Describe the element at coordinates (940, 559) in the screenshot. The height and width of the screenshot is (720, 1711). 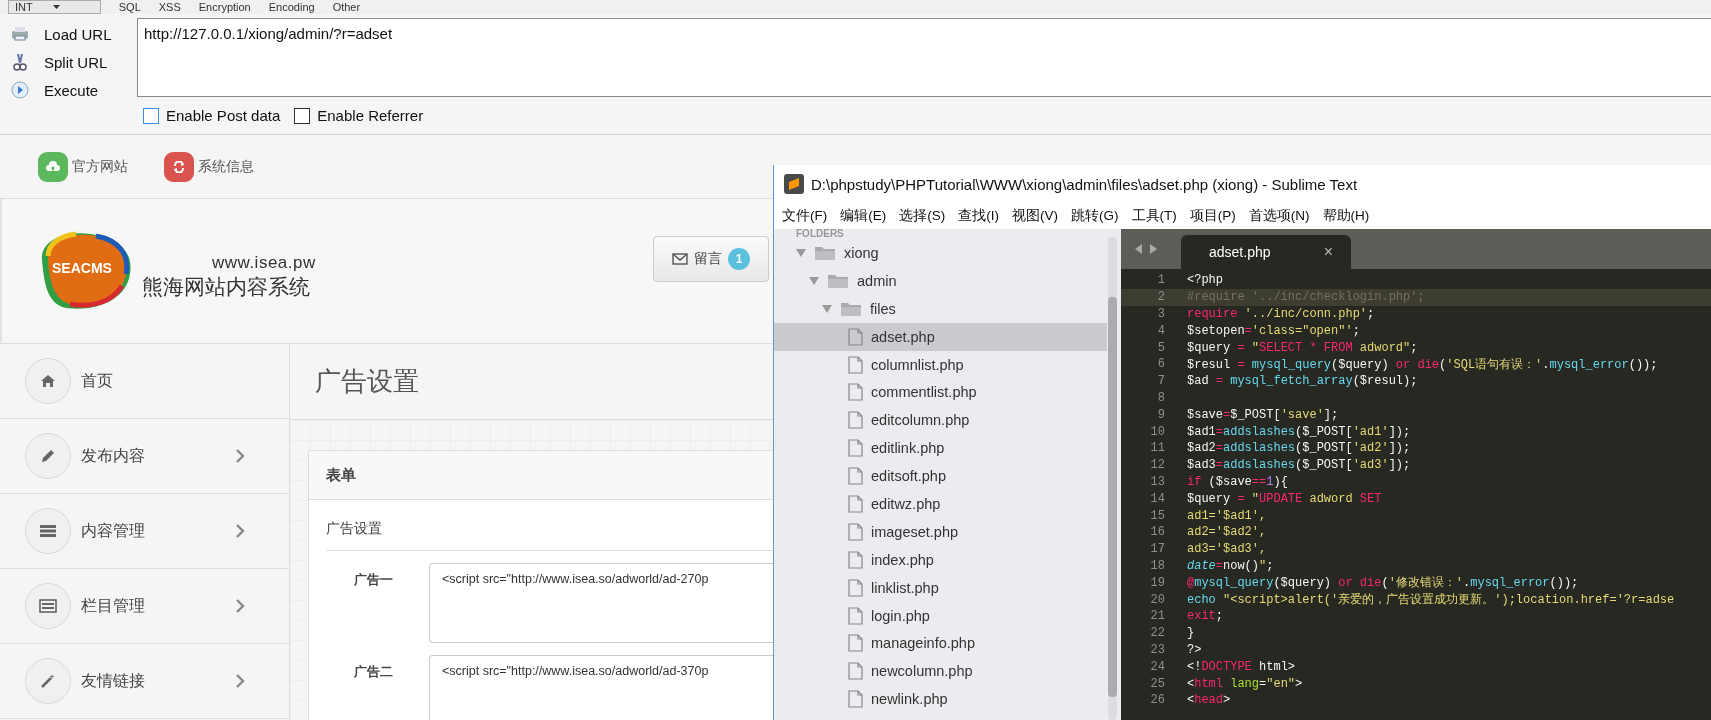
I see `file-item: index.php` at that location.